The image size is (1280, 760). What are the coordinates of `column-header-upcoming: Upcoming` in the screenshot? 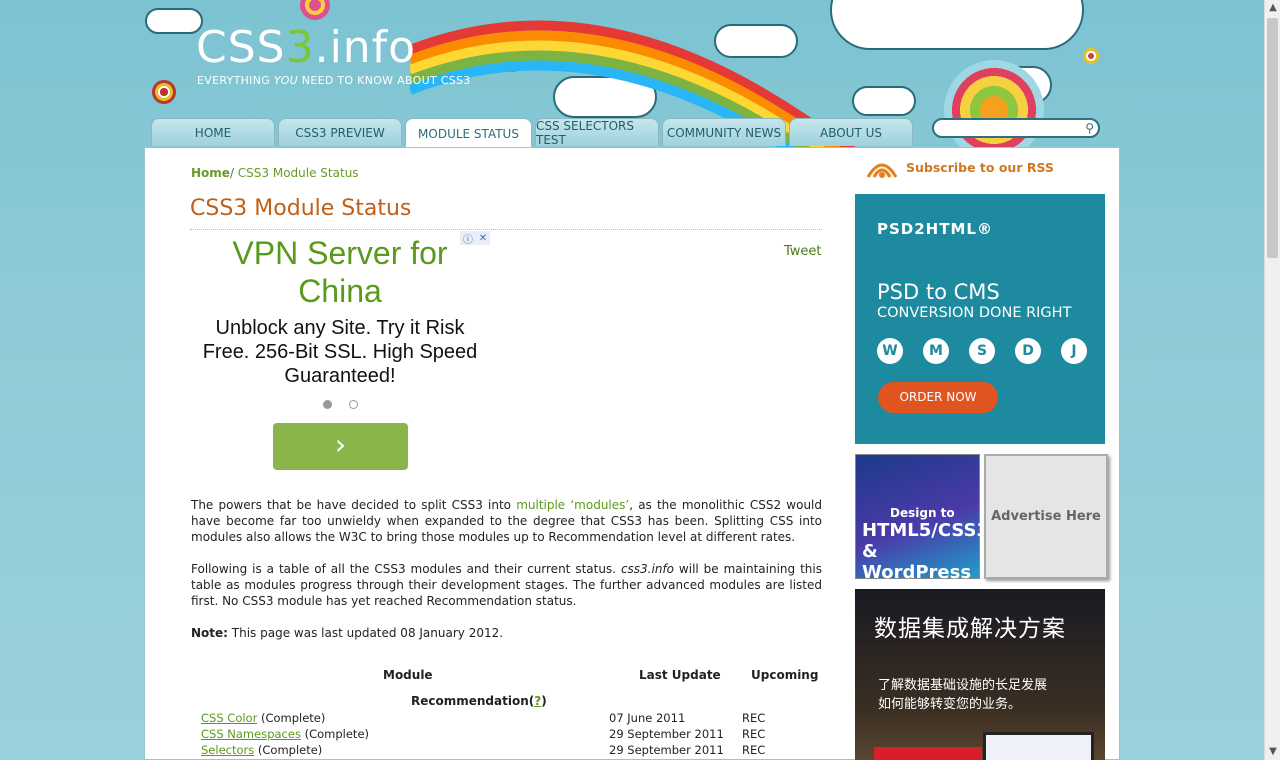 It's located at (785, 675).